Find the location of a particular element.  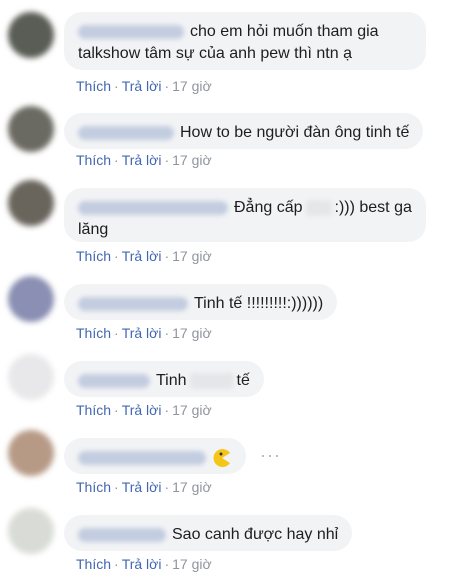

comment-bubble: How to be người đàn ông tinh tế is located at coordinates (244, 131).